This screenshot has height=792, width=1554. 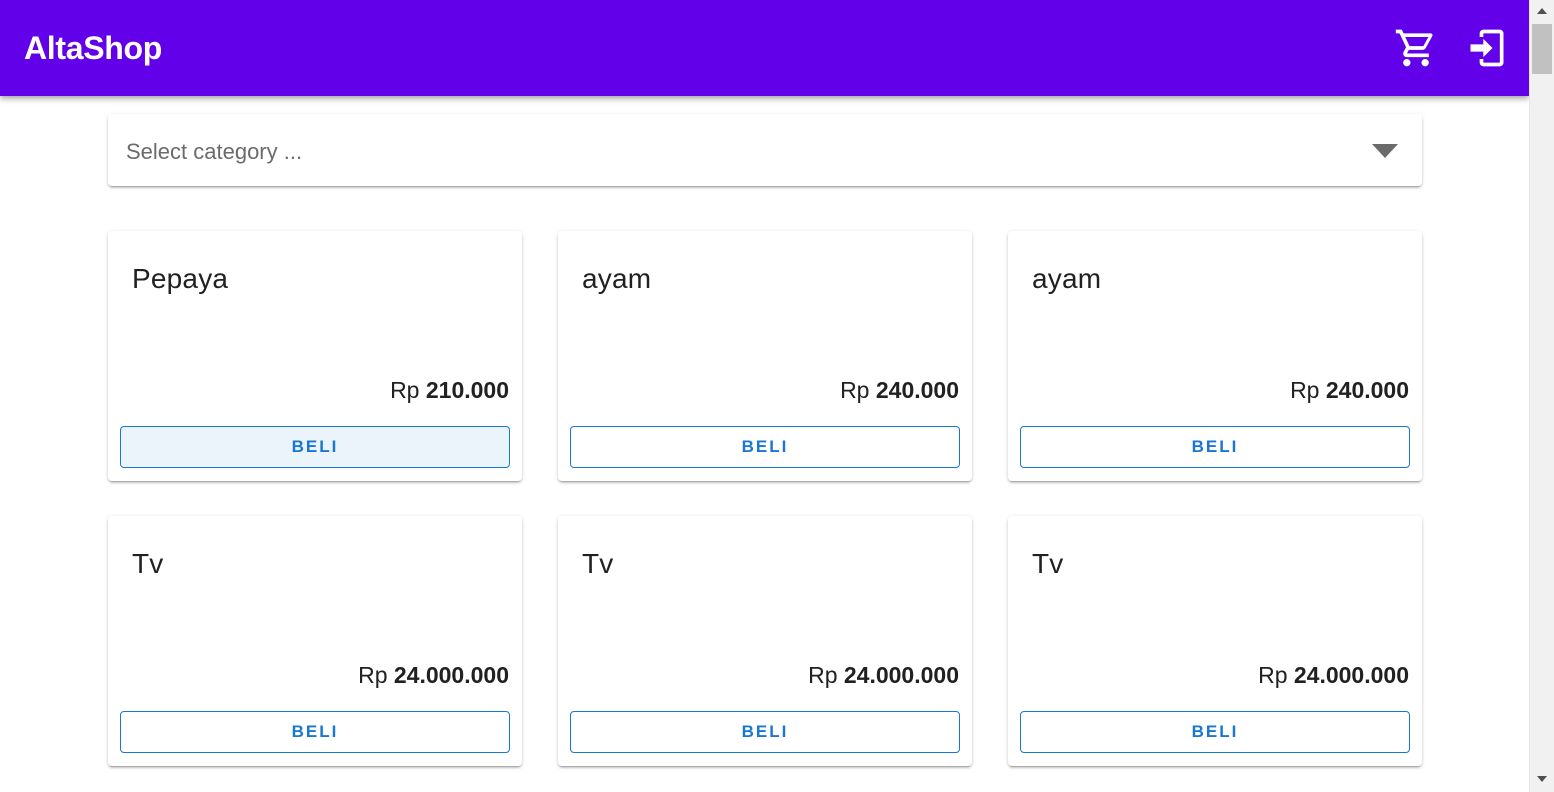 What do you see at coordinates (1385, 151) in the screenshot?
I see `chevron-down-icon` at bounding box center [1385, 151].